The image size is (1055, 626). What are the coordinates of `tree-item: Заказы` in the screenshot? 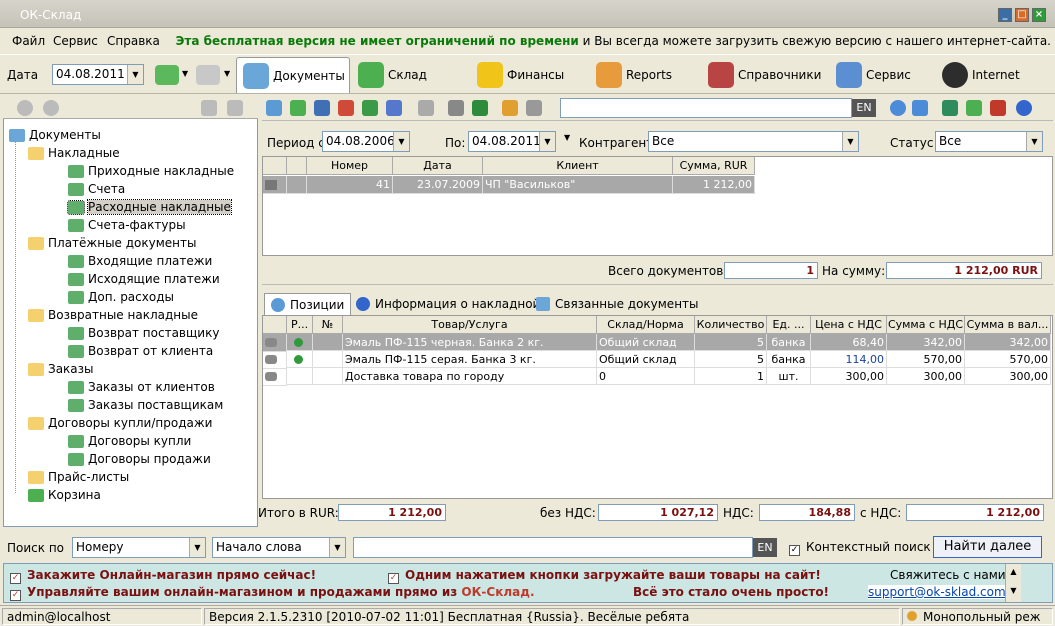 It's located at (61, 369).